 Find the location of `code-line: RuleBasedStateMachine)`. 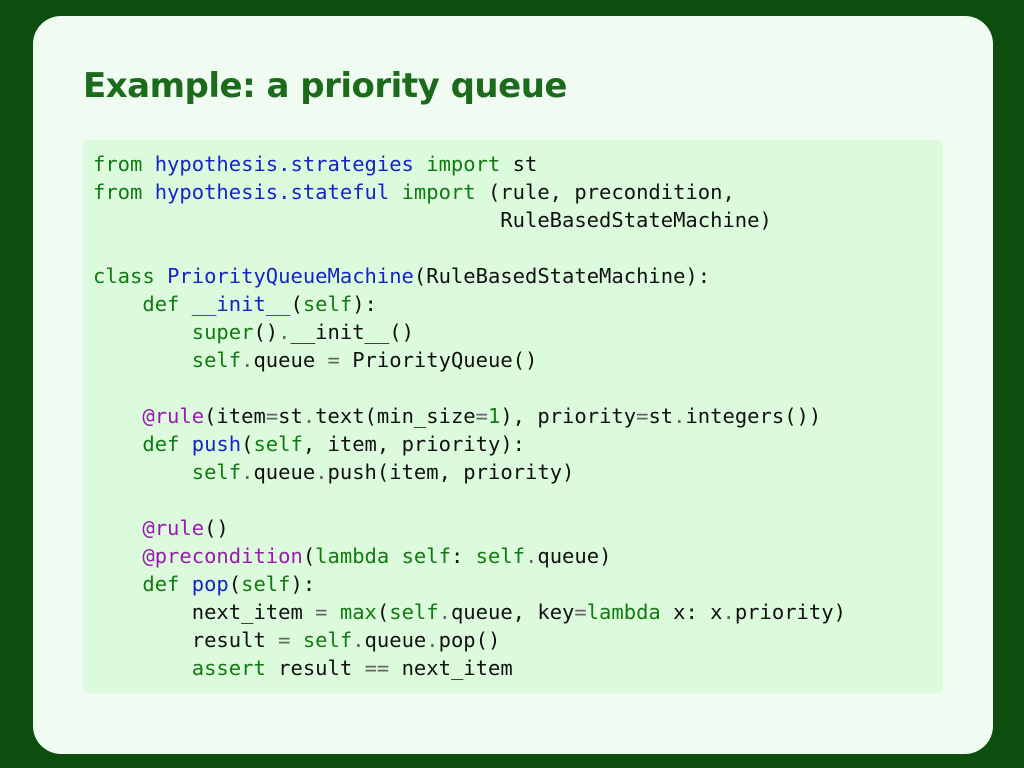

code-line: RuleBasedStateMachine) is located at coordinates (518, 220).